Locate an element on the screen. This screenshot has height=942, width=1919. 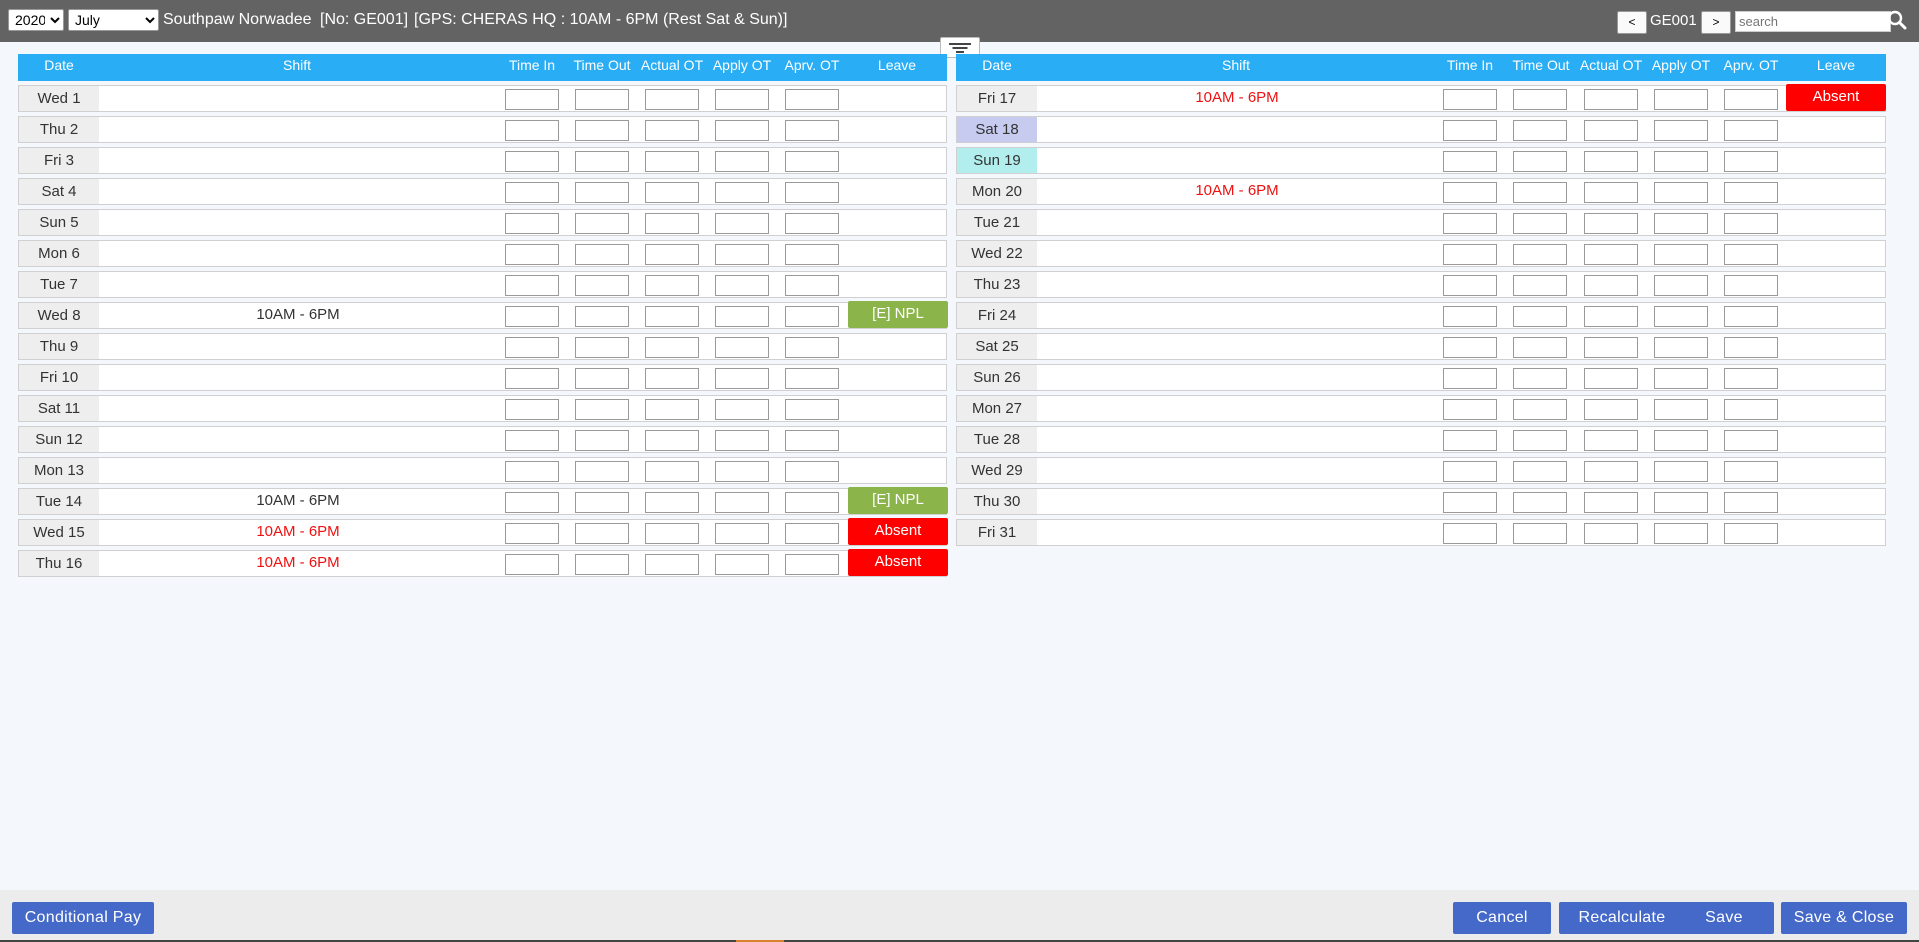
prev-employee-button: < is located at coordinates (1632, 22).